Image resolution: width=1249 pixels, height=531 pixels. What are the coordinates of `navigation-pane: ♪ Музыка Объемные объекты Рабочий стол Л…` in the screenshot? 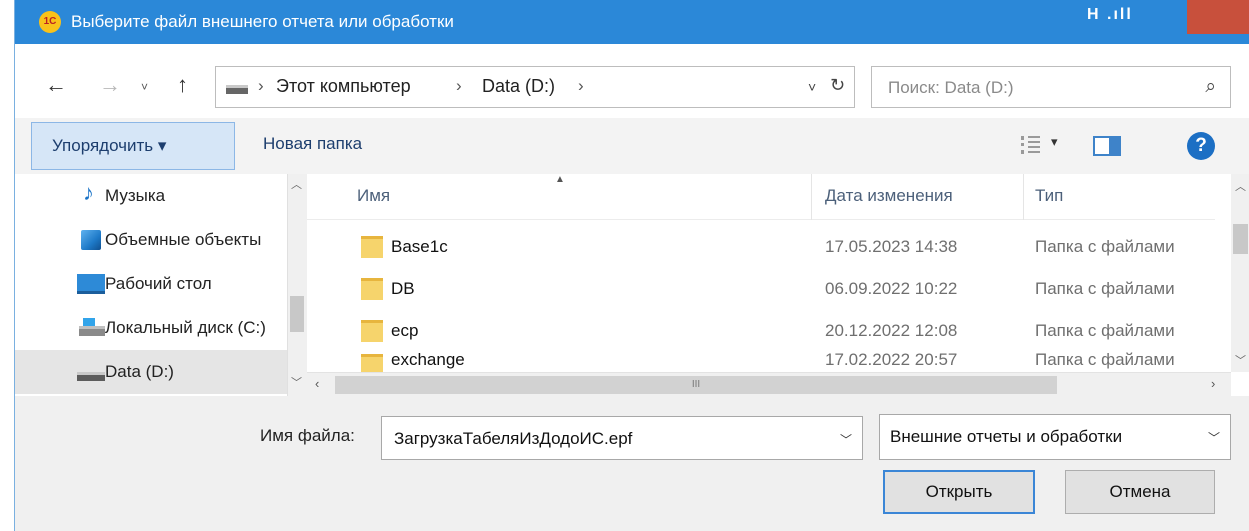 It's located at (160, 285).